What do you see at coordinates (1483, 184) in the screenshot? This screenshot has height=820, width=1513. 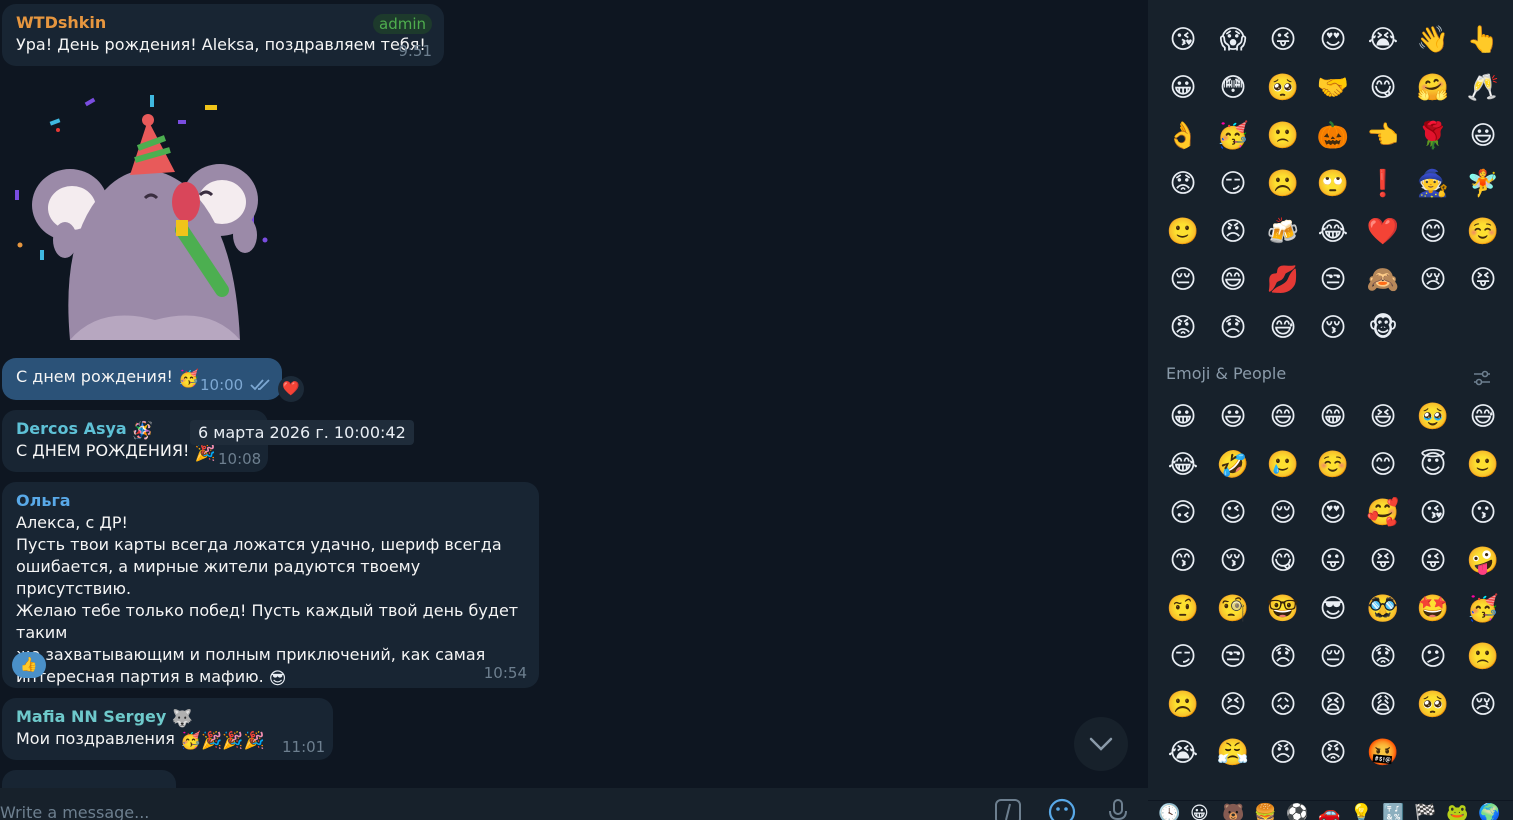 I see `emoji-cell: 🧚` at bounding box center [1483, 184].